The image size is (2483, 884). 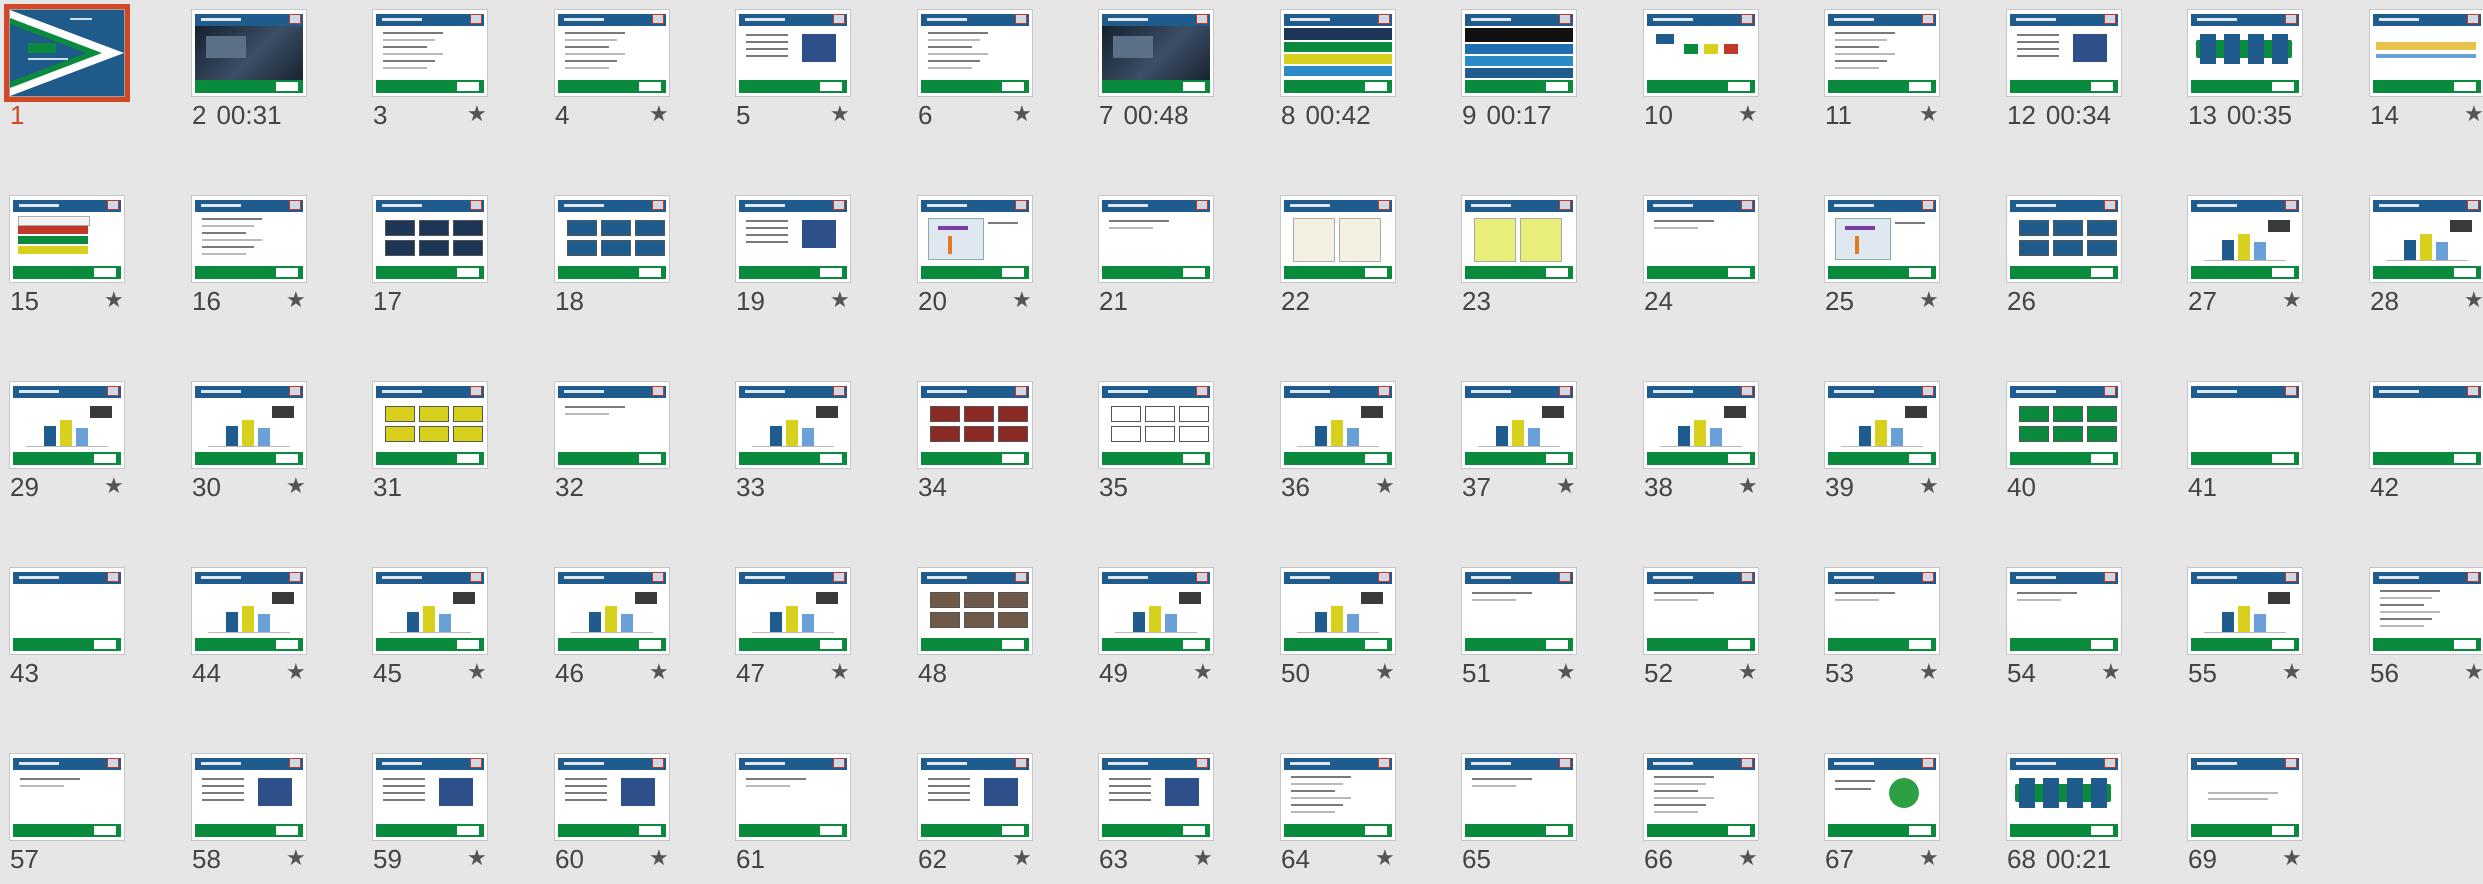 I want to click on slide-thumbnail-41: 41, so click(x=2263, y=442).